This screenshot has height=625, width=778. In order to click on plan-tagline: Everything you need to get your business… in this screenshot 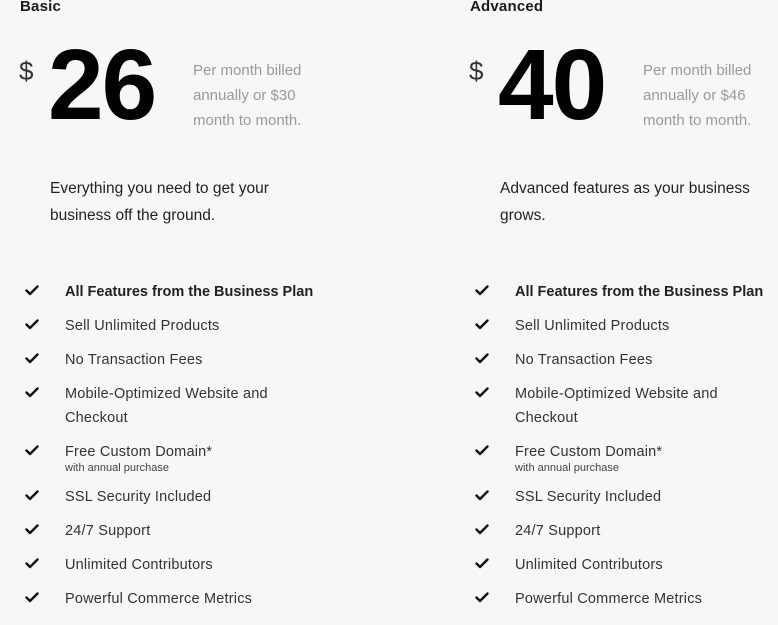, I will do `click(159, 202)`.